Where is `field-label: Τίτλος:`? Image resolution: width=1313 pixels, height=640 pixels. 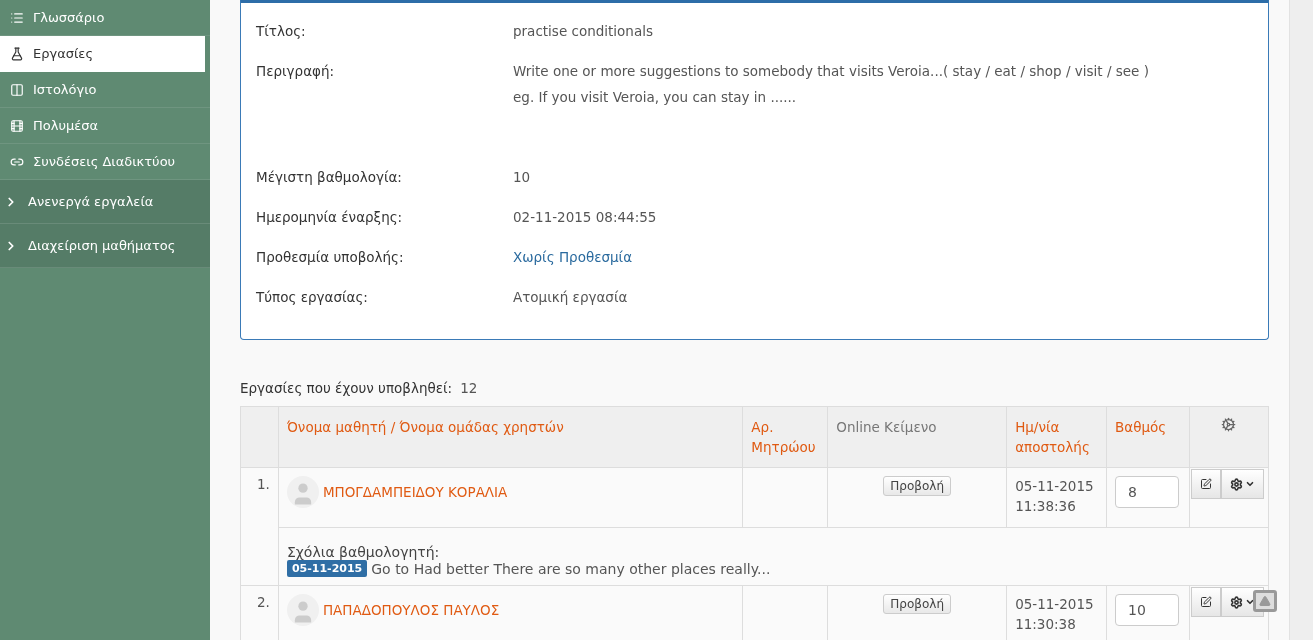 field-label: Τίτλος: is located at coordinates (281, 32).